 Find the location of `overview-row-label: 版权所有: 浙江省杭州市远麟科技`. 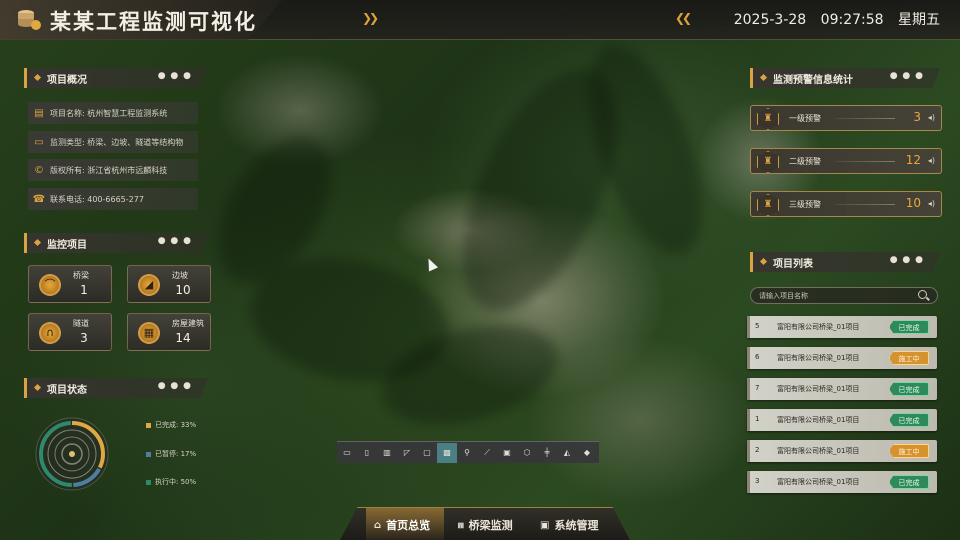

overview-row-label: 版权所有: 浙江省杭州市远麟科技 is located at coordinates (109, 170).